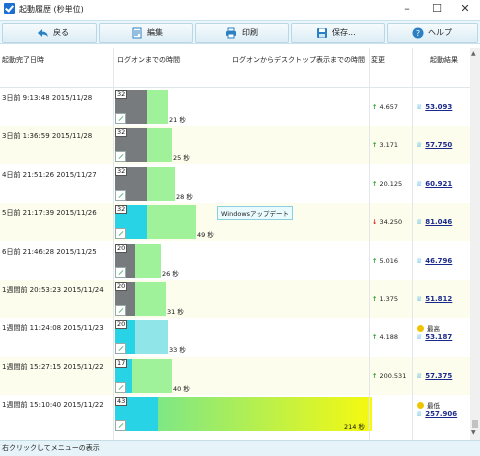 The width and height of the screenshot is (480, 456). I want to click on change-value: ↓ 34.250, so click(387, 222).